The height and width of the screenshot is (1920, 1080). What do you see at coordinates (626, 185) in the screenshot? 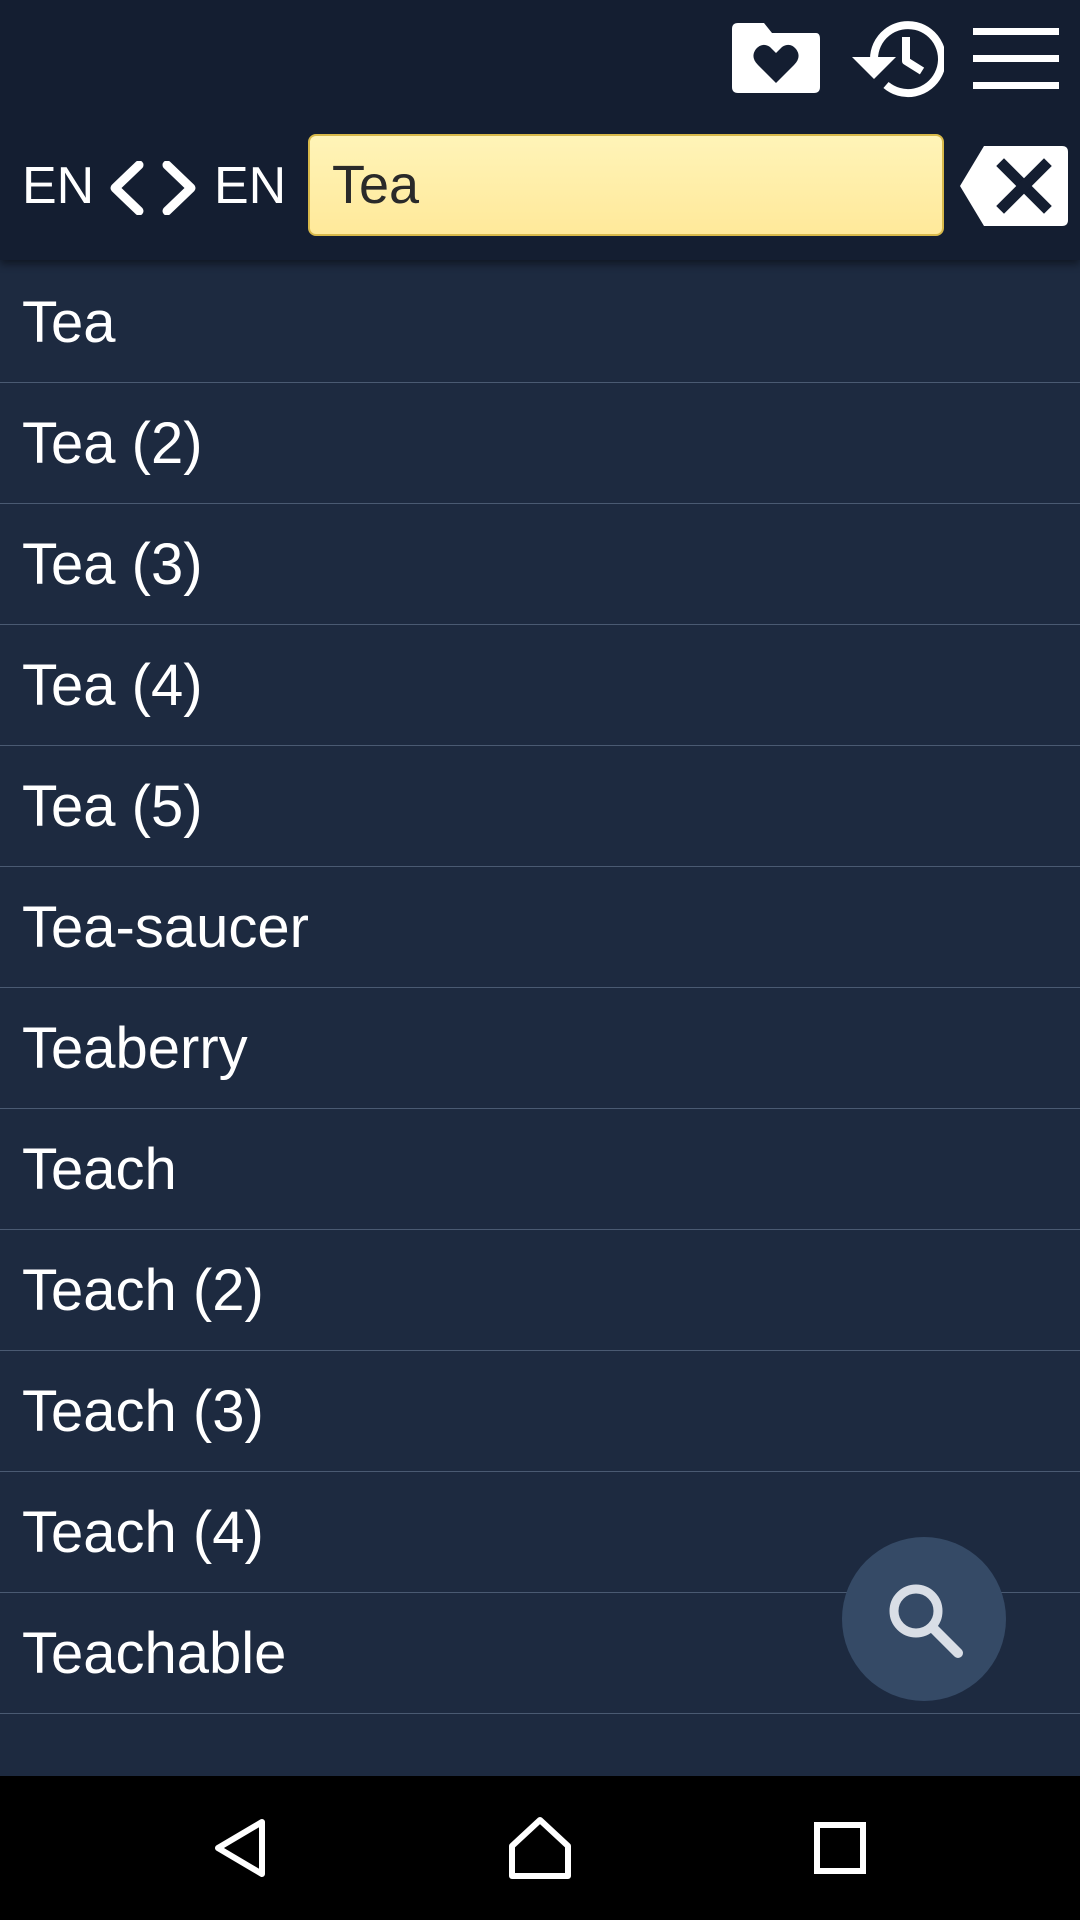
I see `search-input` at bounding box center [626, 185].